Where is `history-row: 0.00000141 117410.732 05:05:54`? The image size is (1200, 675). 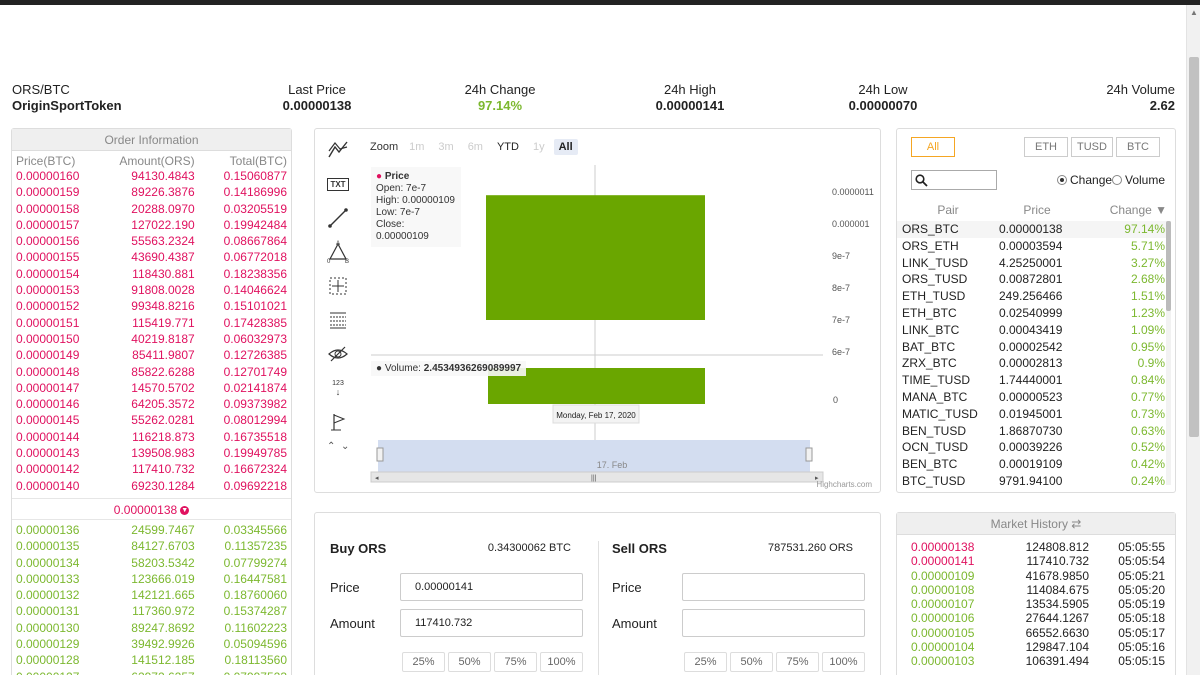 history-row: 0.00000141 117410.732 05:05:54 is located at coordinates (1036, 561).